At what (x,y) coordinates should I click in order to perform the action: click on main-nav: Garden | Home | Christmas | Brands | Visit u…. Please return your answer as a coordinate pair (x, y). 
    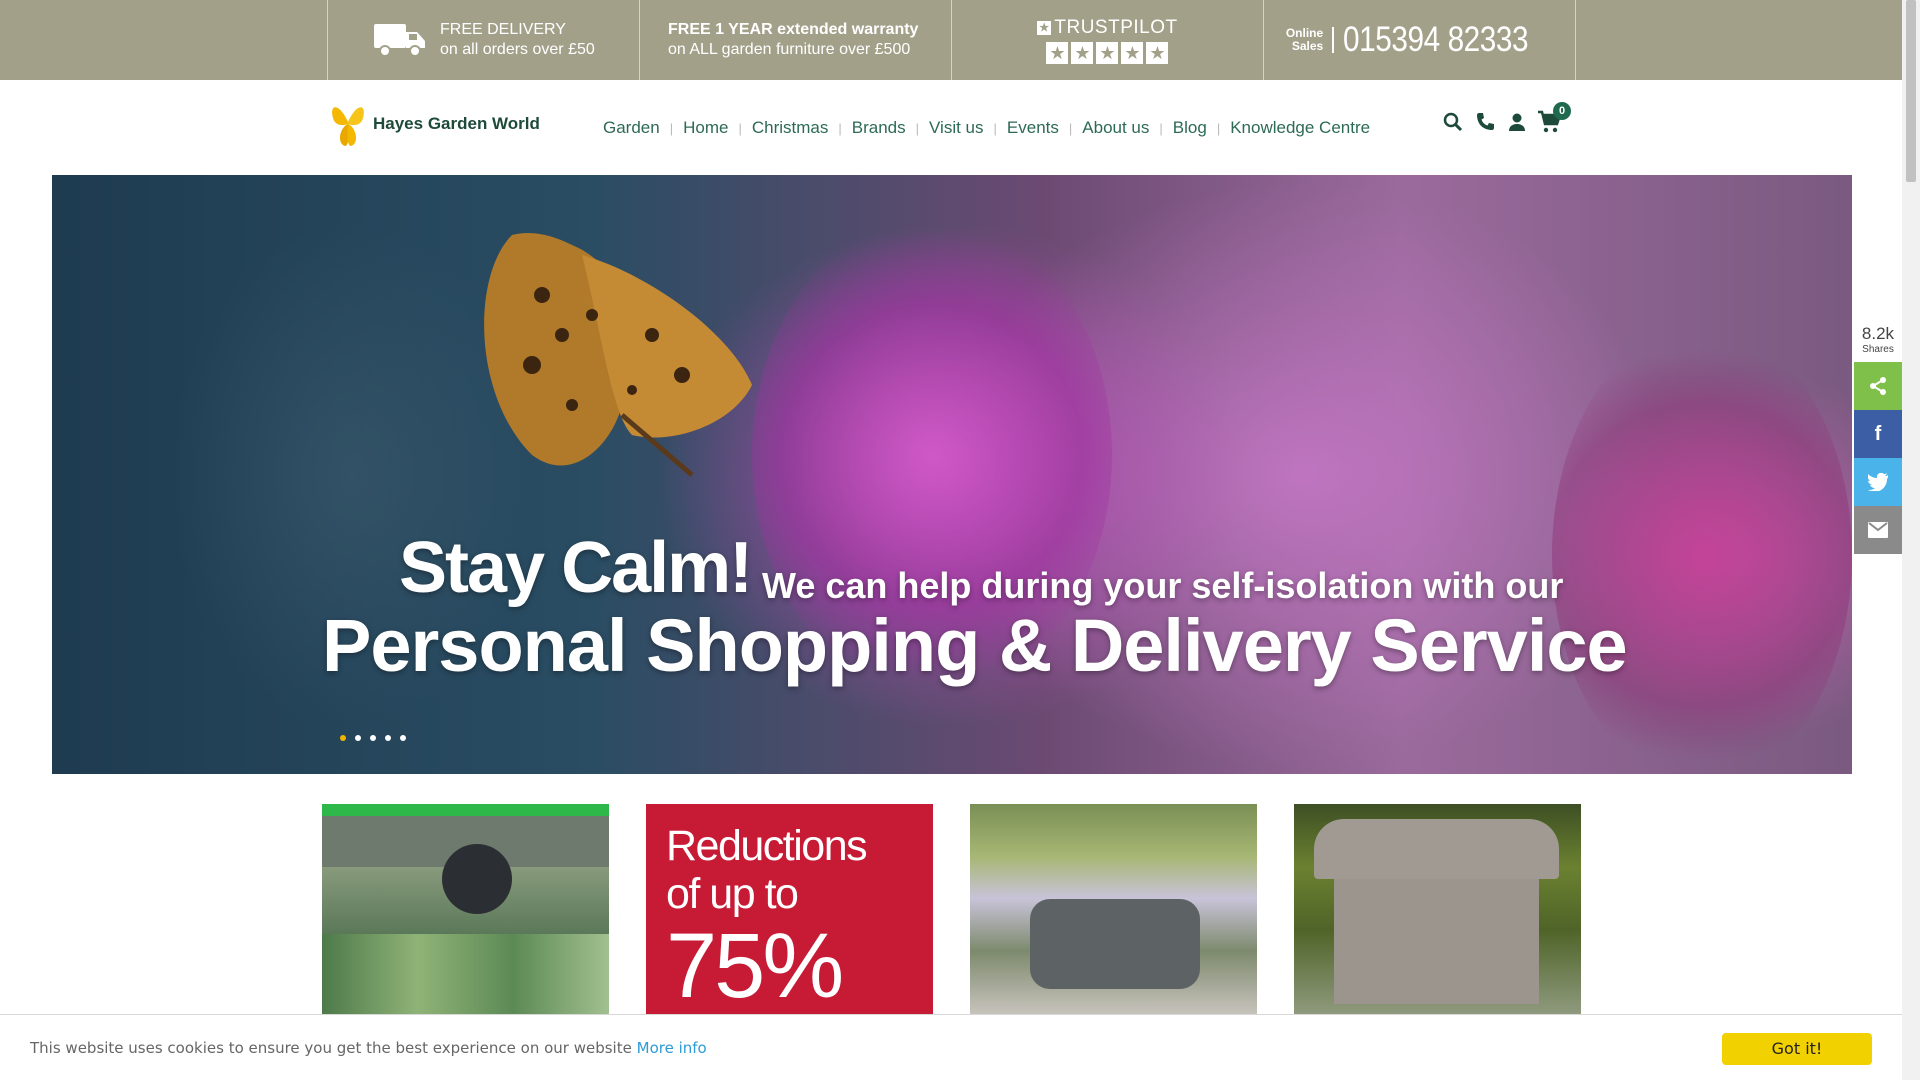
    Looking at the image, I should click on (986, 128).